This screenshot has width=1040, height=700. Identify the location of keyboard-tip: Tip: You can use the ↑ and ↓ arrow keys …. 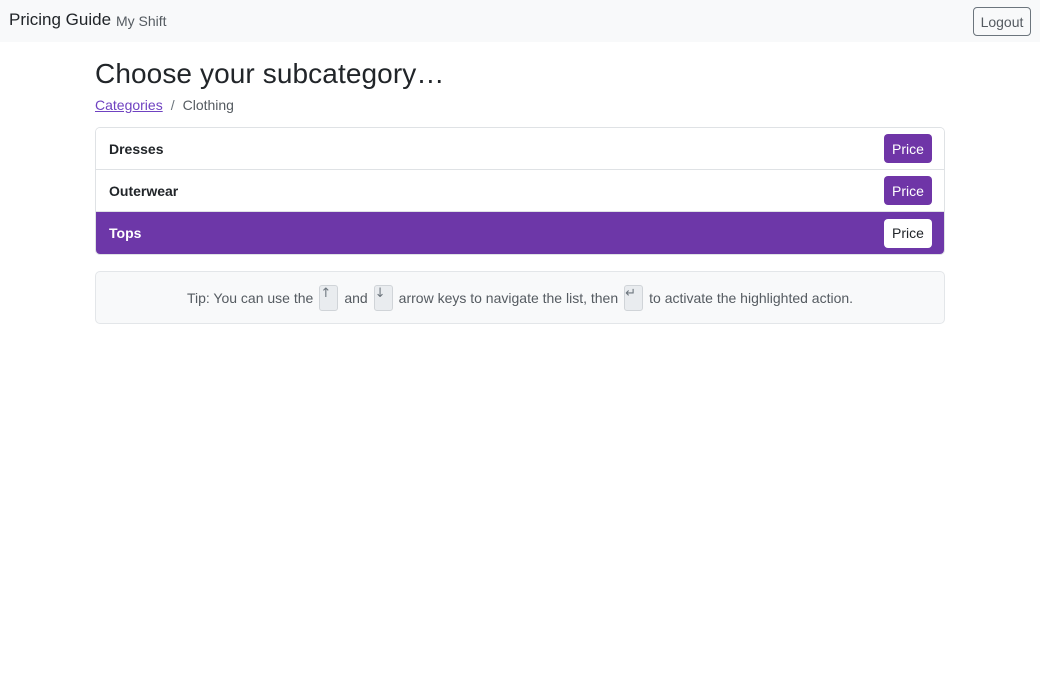
(520, 297).